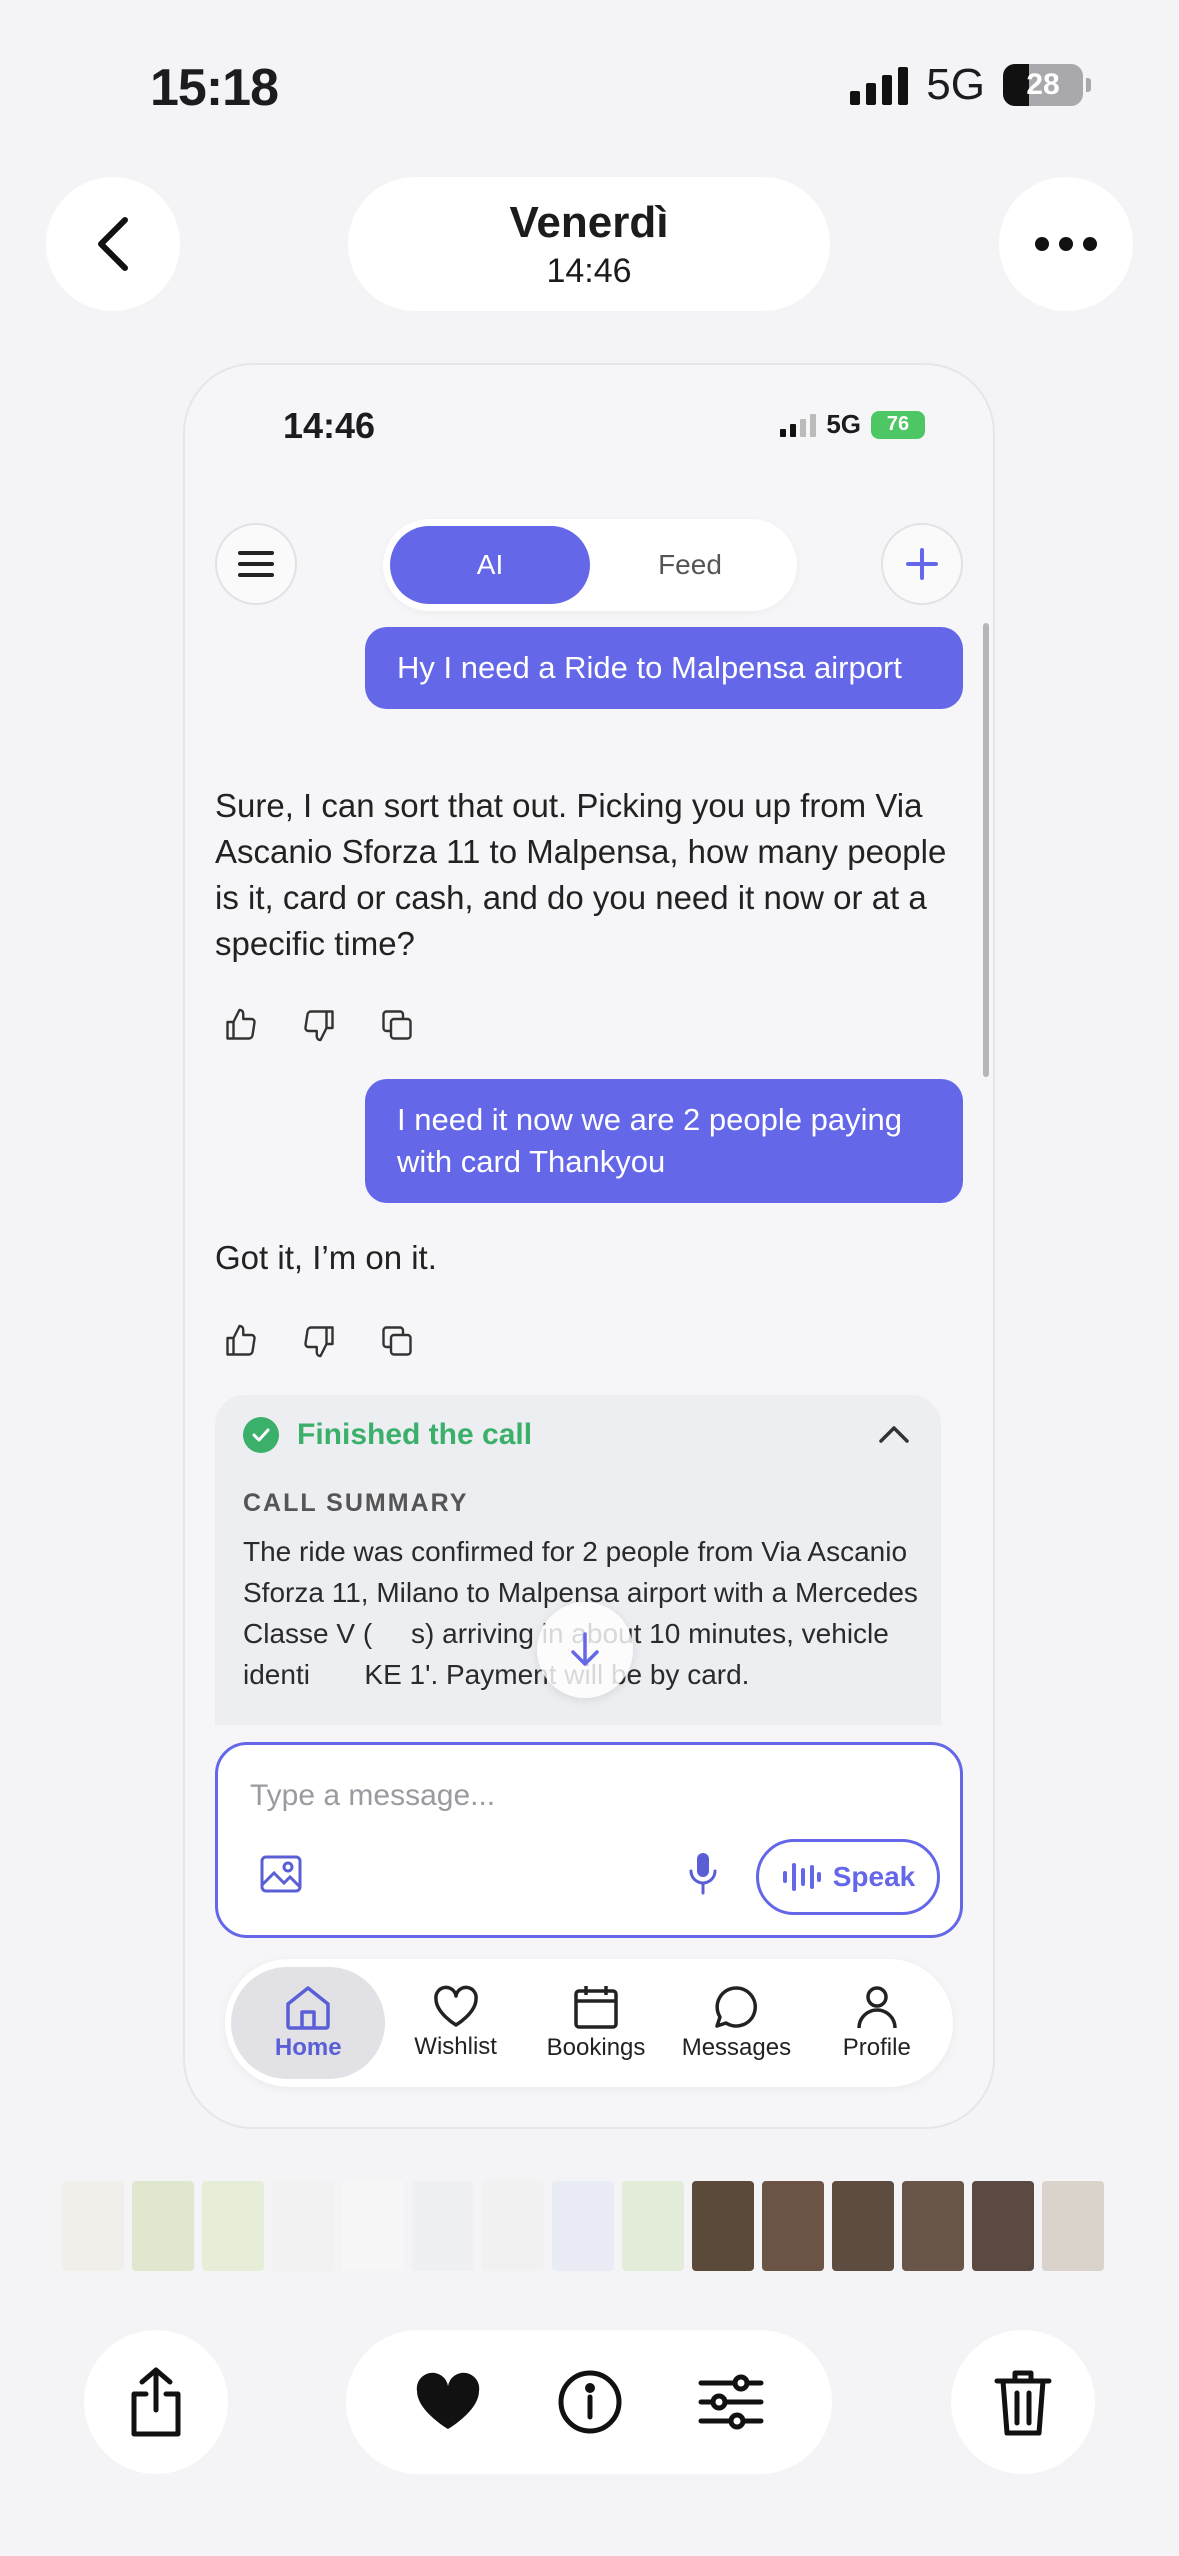  I want to click on battery-icon: 28, so click(1047, 85).